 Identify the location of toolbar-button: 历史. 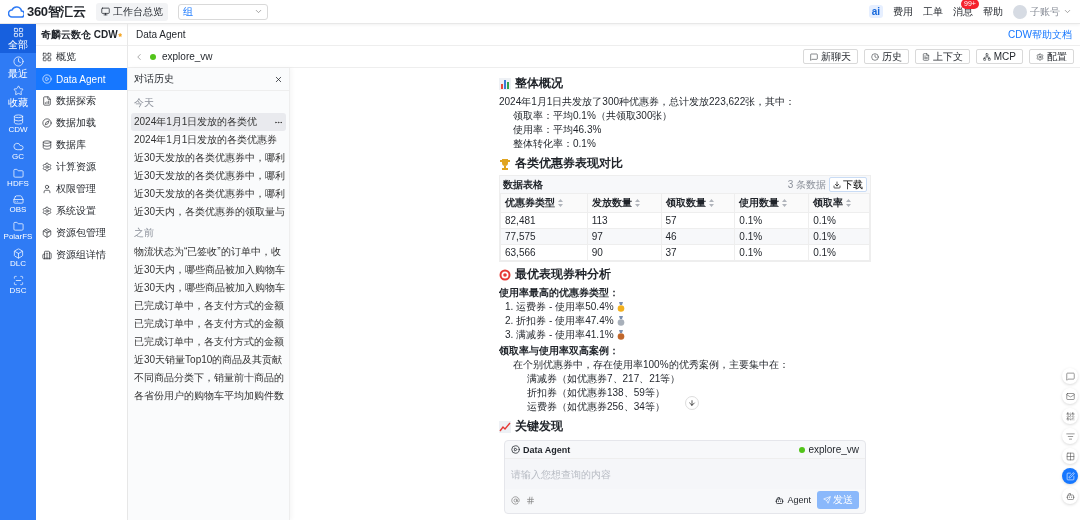
(886, 56).